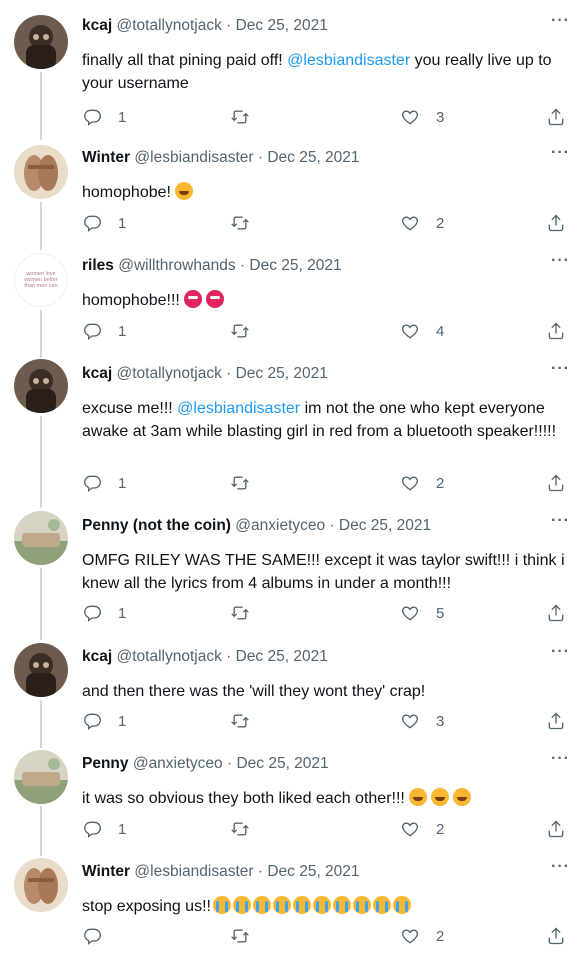 The width and height of the screenshot is (586, 960). I want to click on like-count: 4, so click(440, 331).